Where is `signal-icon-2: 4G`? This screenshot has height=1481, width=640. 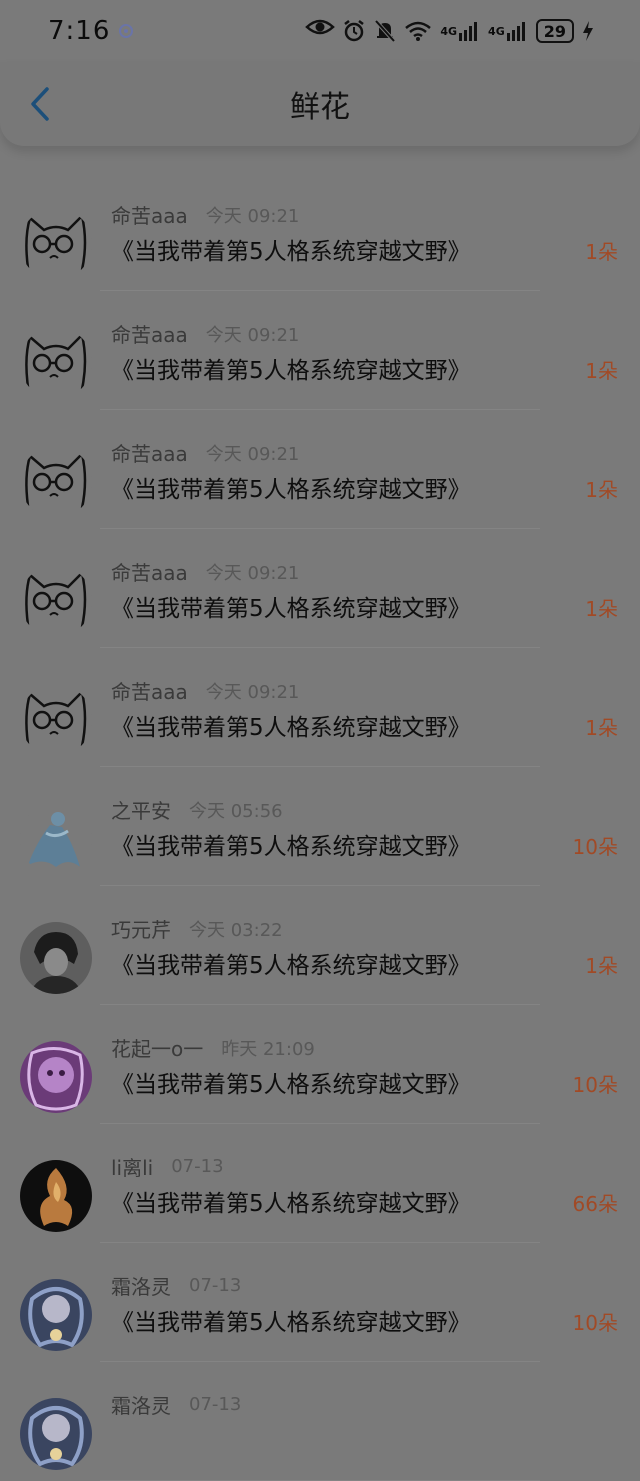 signal-icon-2: 4G is located at coordinates (508, 31).